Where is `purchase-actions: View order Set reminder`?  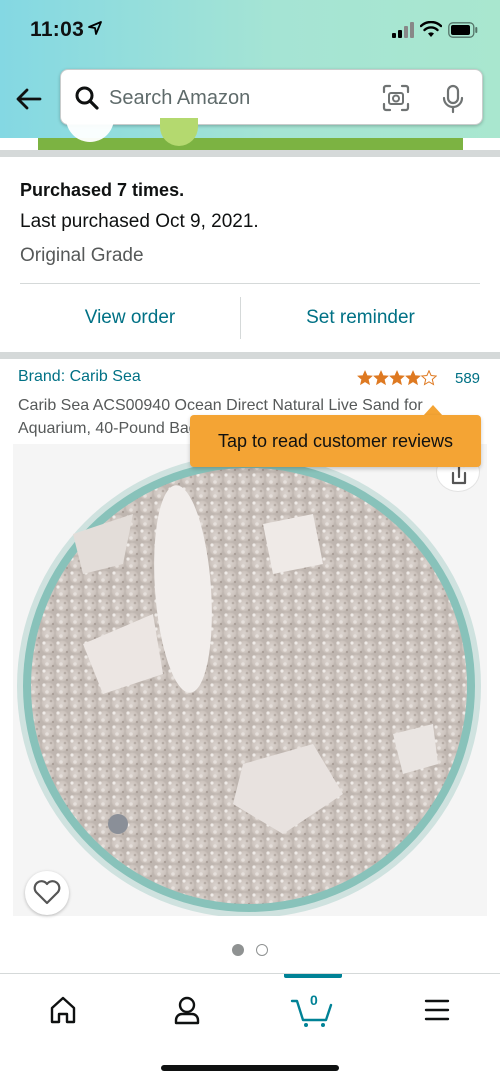 purchase-actions: View order Set reminder is located at coordinates (250, 318).